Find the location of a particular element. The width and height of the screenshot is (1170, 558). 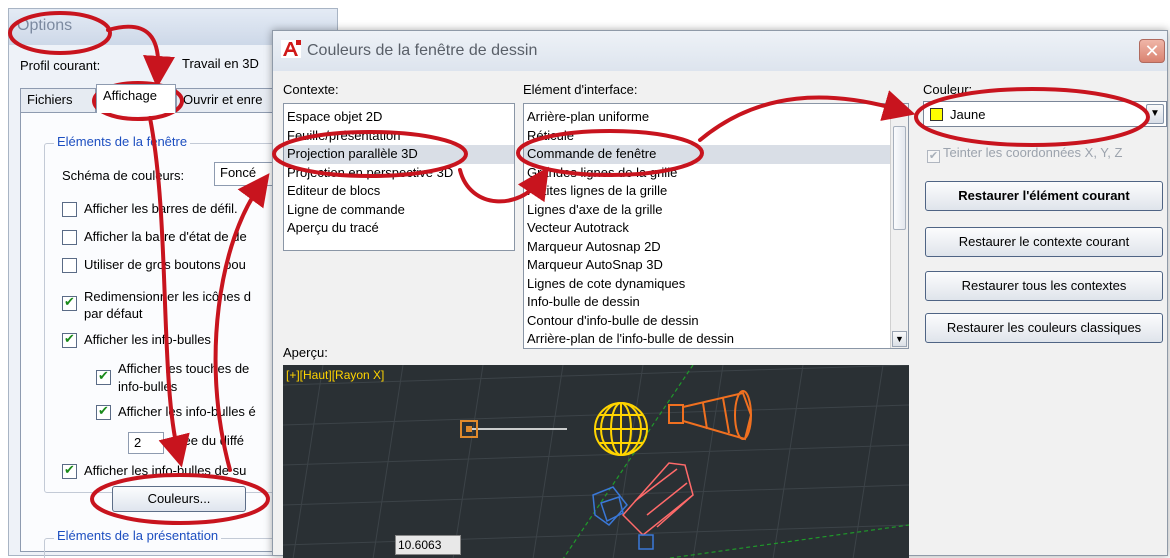

checkbox-rollover-tooltips is located at coordinates (69, 470).